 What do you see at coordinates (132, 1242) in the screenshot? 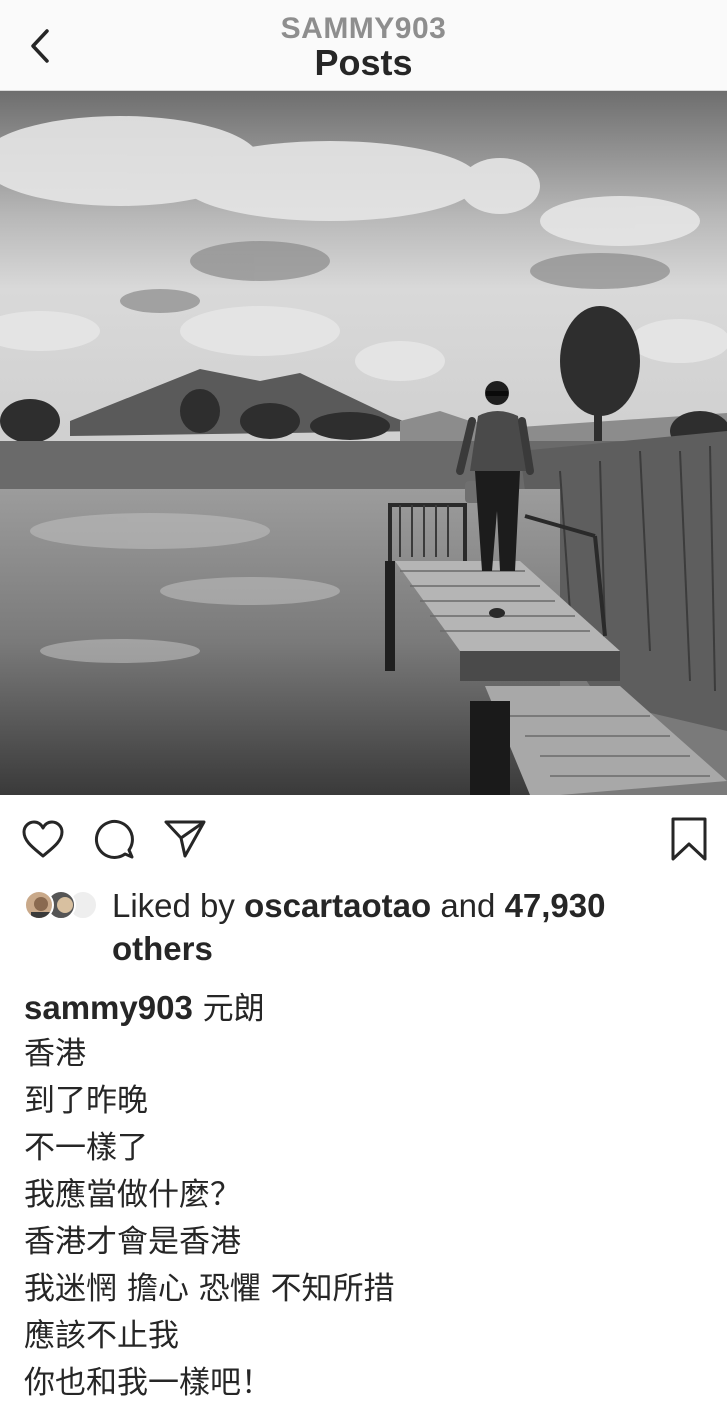
I see `caption-line: 香港才會是香港` at bounding box center [132, 1242].